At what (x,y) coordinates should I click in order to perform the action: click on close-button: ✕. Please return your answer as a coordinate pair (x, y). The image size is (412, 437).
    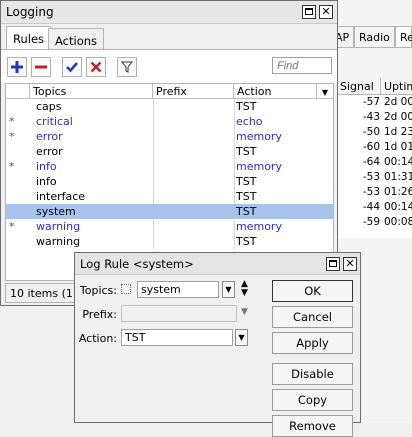
    Looking at the image, I should click on (326, 12).